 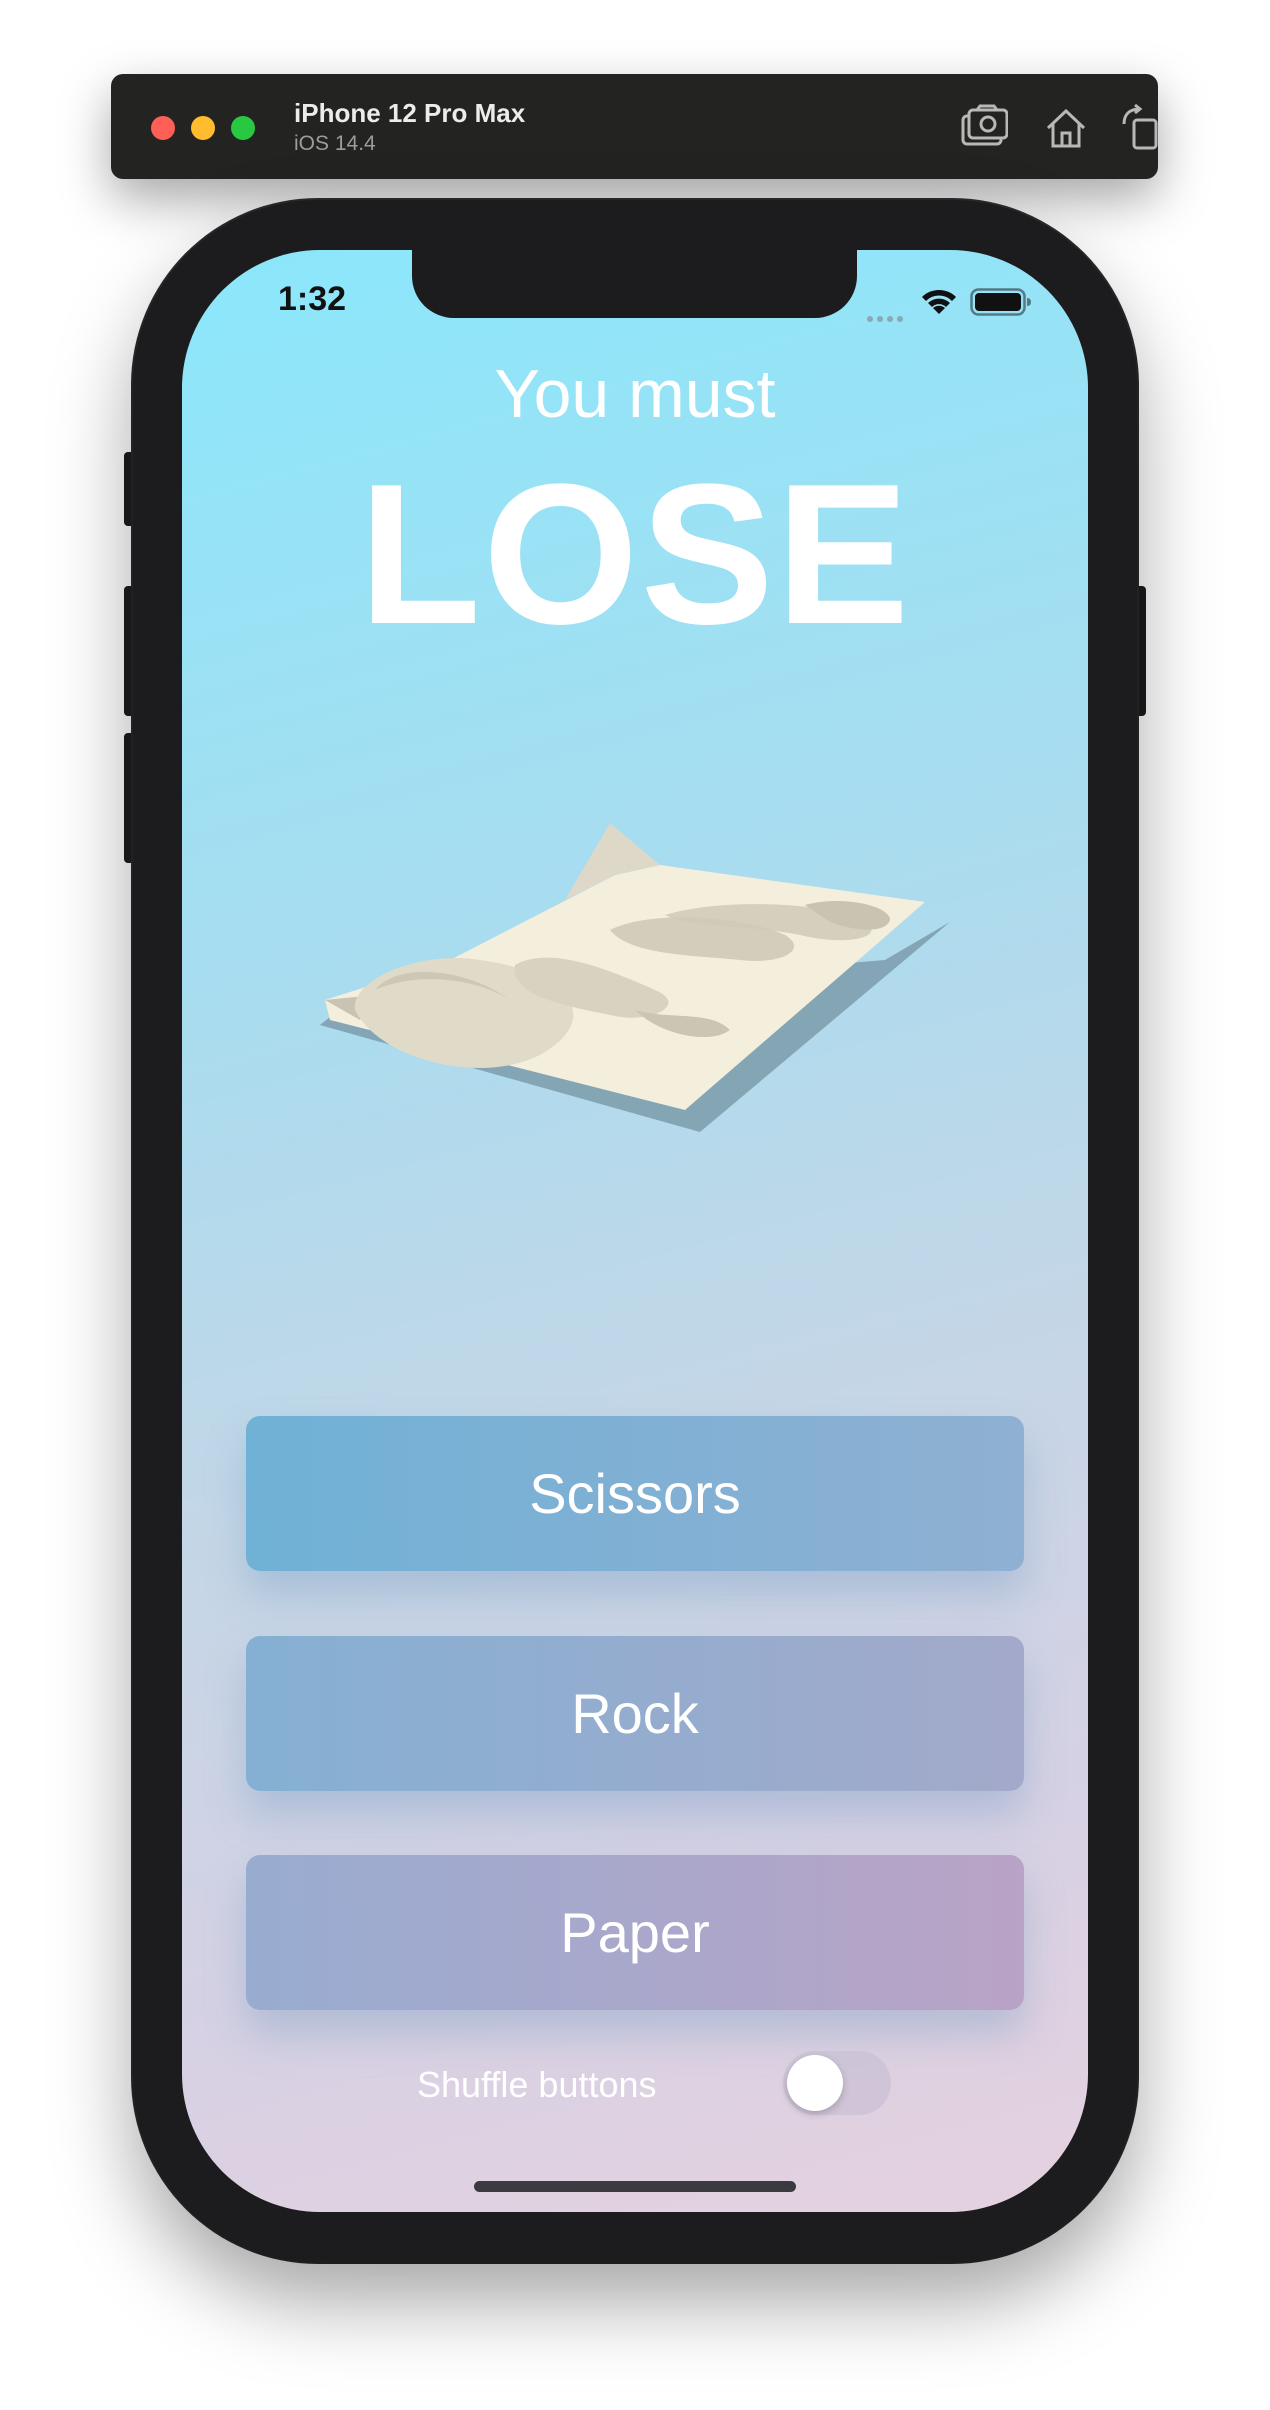 What do you see at coordinates (635, 1932) in the screenshot?
I see `paper-button: Paper` at bounding box center [635, 1932].